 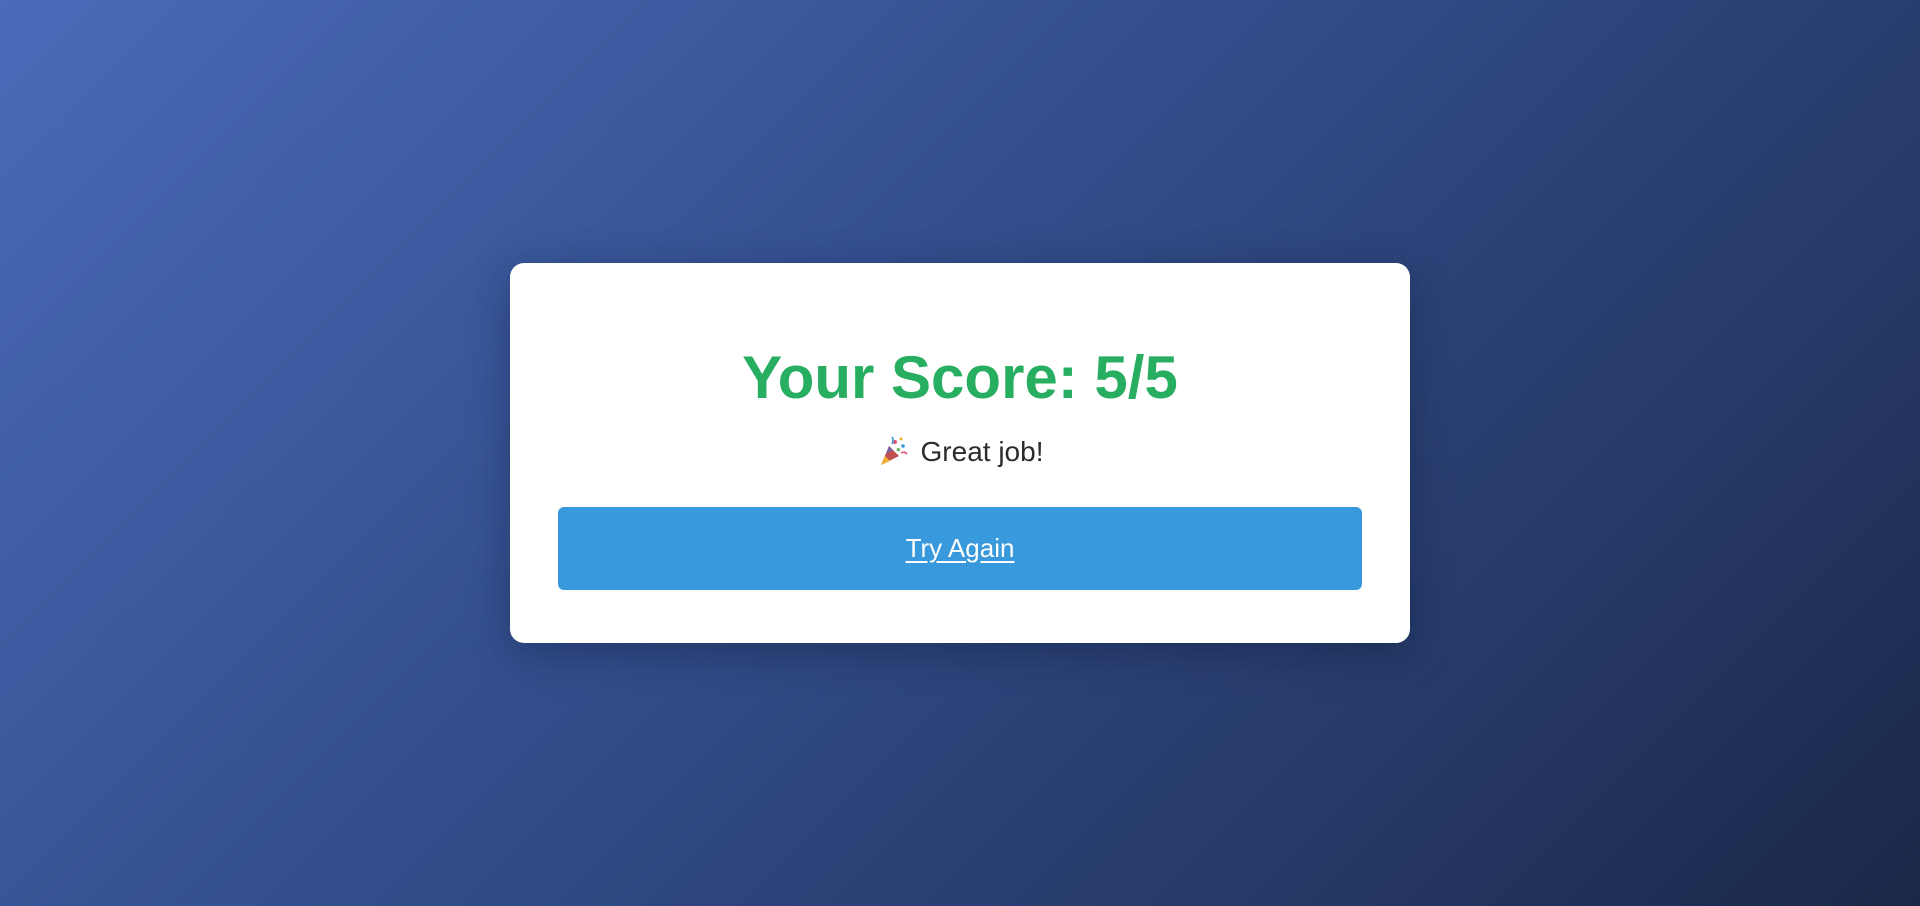 What do you see at coordinates (960, 377) in the screenshot?
I see `score-title: Your Score: 5/5` at bounding box center [960, 377].